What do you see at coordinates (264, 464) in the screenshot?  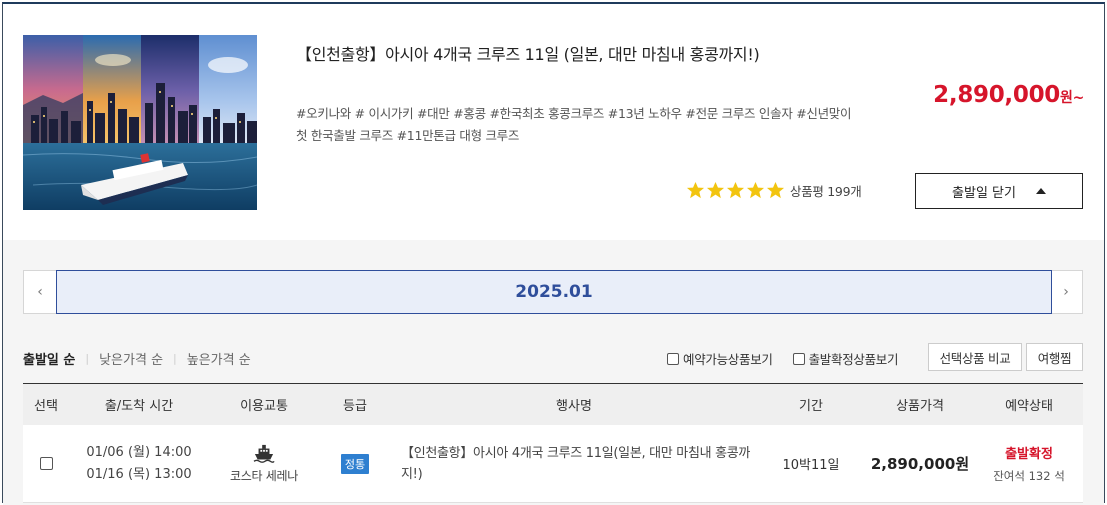 I see `transport-cell: 코스타 세레나` at bounding box center [264, 464].